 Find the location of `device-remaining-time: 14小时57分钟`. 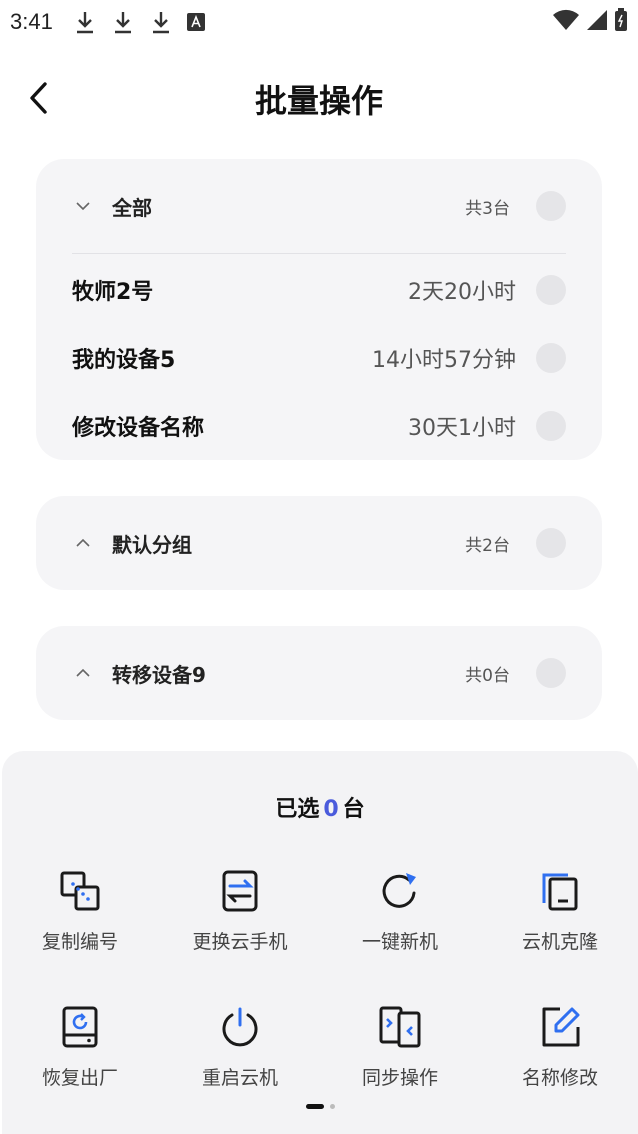

device-remaining-time: 14小时57分钟 is located at coordinates (444, 360).